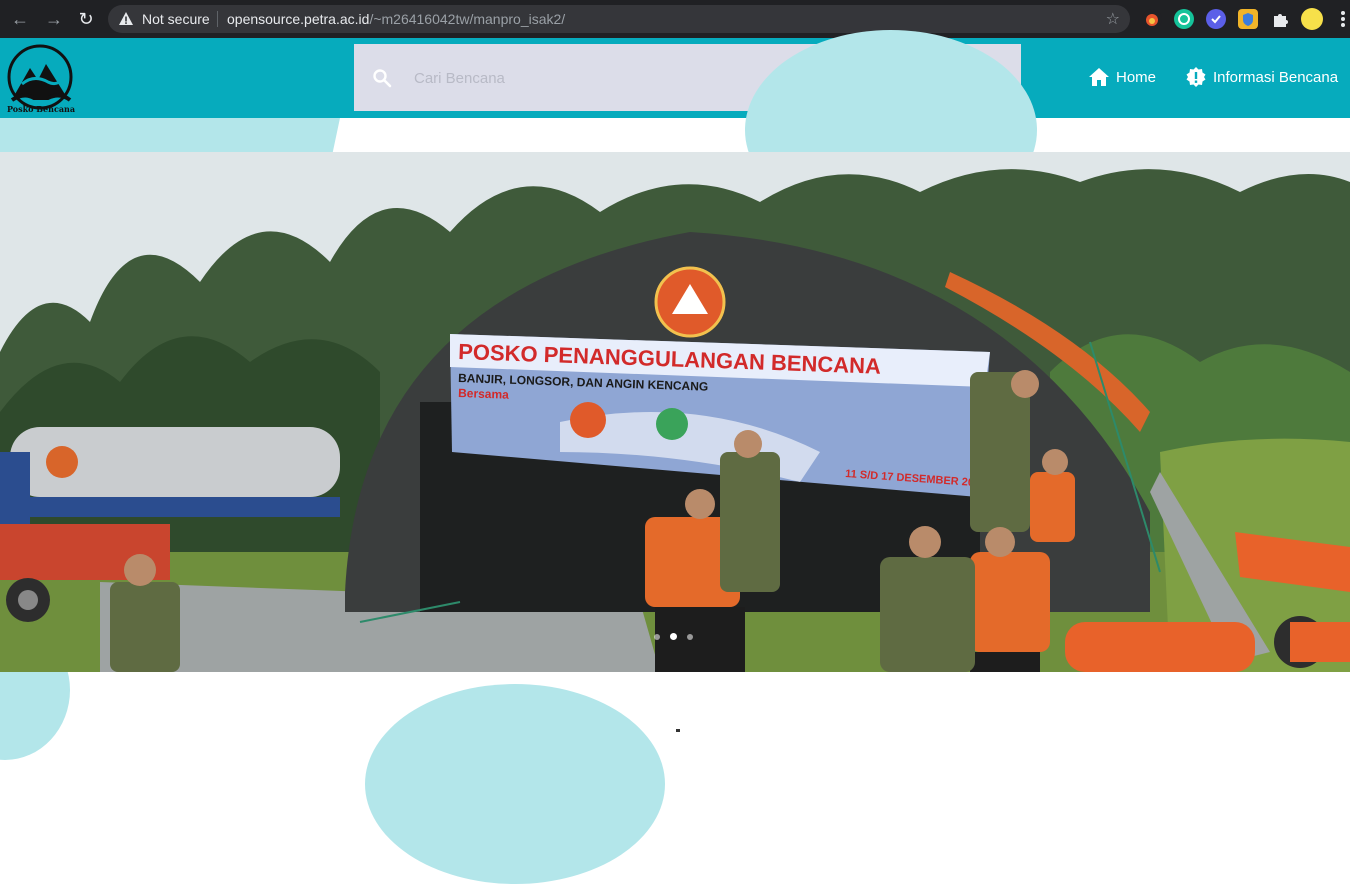  I want to click on nav-home-link: Home, so click(1122, 77).